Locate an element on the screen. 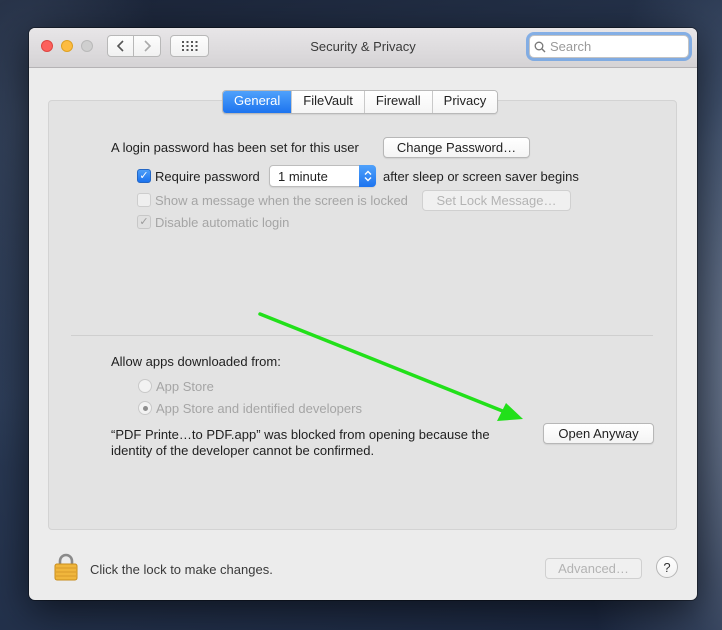  lock-button is located at coordinates (66, 568).